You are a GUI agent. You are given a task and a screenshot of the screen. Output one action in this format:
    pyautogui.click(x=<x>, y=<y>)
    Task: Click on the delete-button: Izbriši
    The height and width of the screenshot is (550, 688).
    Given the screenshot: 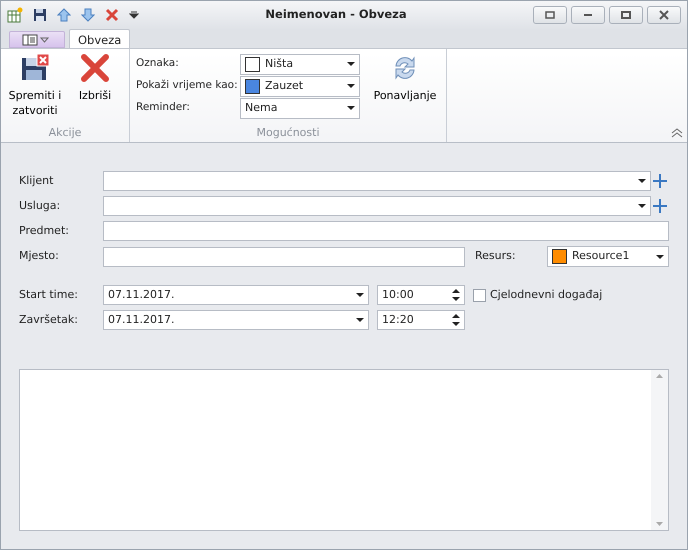 What is the action you would take?
    pyautogui.click(x=95, y=89)
    